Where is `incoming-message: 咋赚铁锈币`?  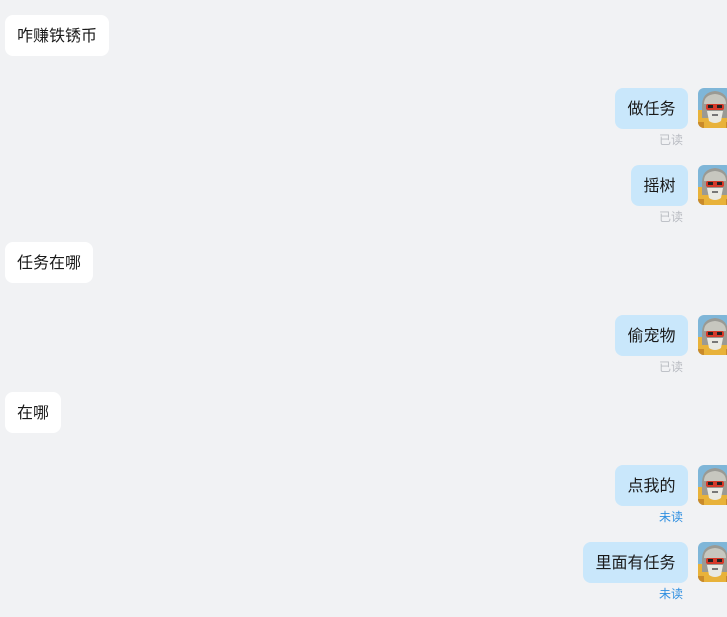
incoming-message: 咋赚铁锈币 is located at coordinates (57, 35).